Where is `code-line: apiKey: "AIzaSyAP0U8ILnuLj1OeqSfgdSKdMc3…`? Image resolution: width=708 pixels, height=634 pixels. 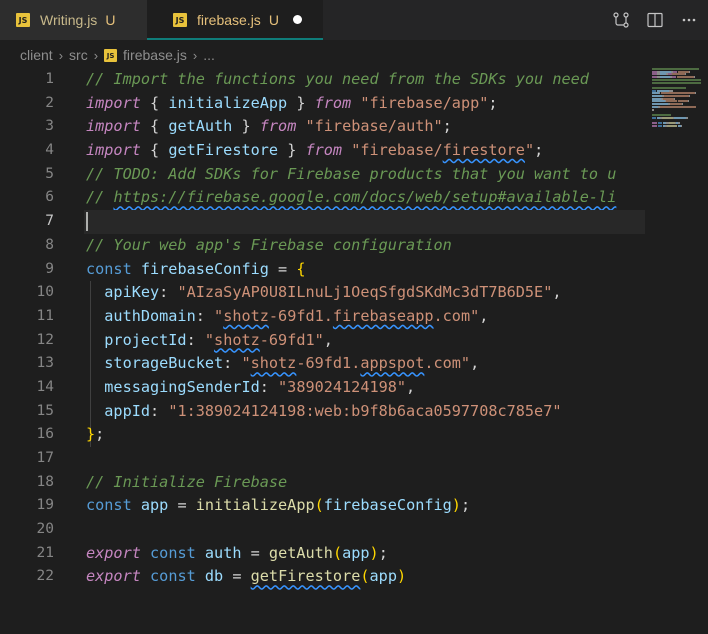 code-line: apiKey: "AIzaSyAP0U8ILnuLj1OeqSfgdSKdMc3… is located at coordinates (365, 293).